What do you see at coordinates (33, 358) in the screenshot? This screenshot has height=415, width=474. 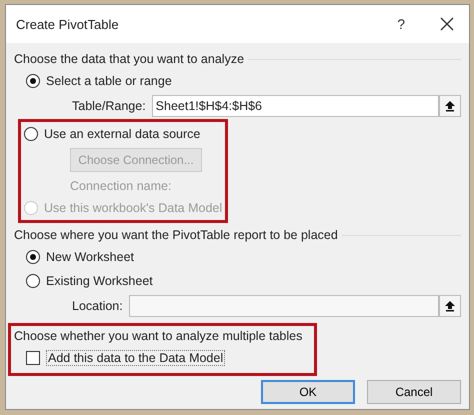 I see `checkbox` at bounding box center [33, 358].